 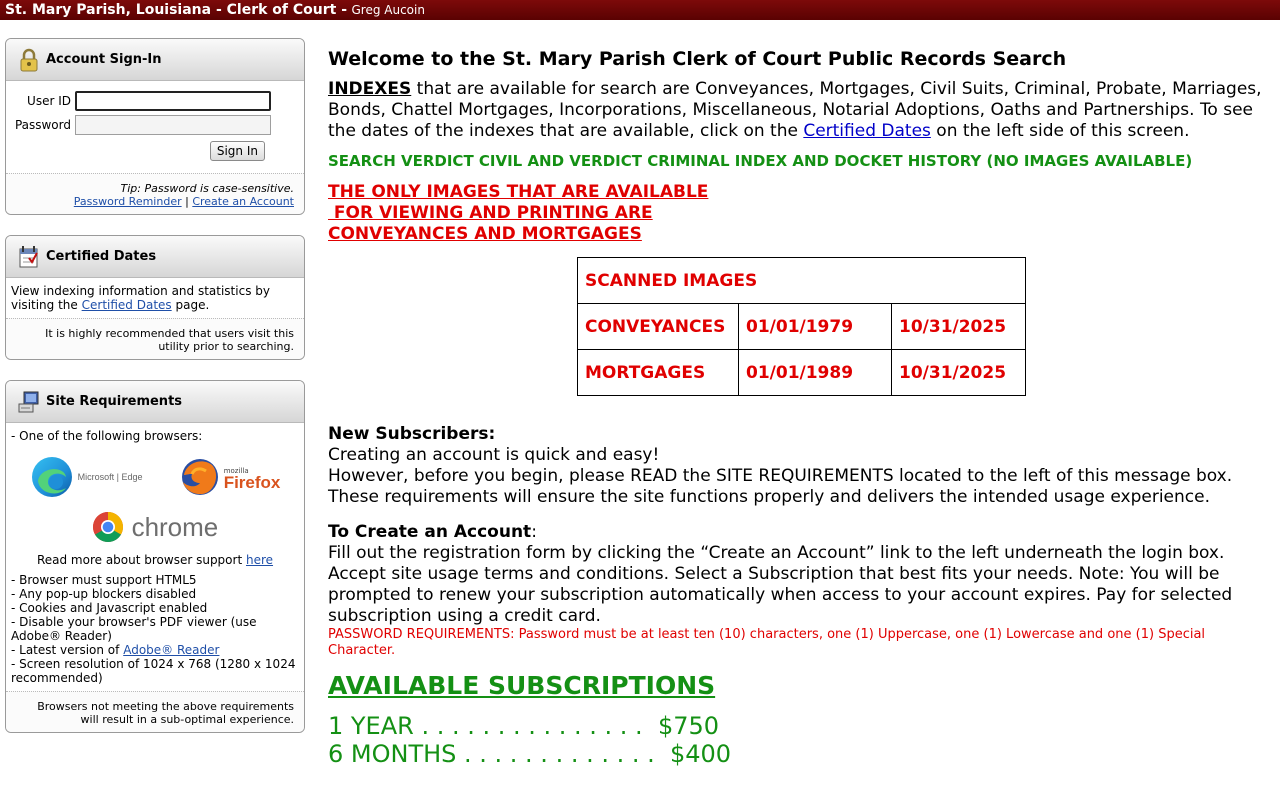 I want to click on table-cell: MORTGAGES, so click(x=658, y=372).